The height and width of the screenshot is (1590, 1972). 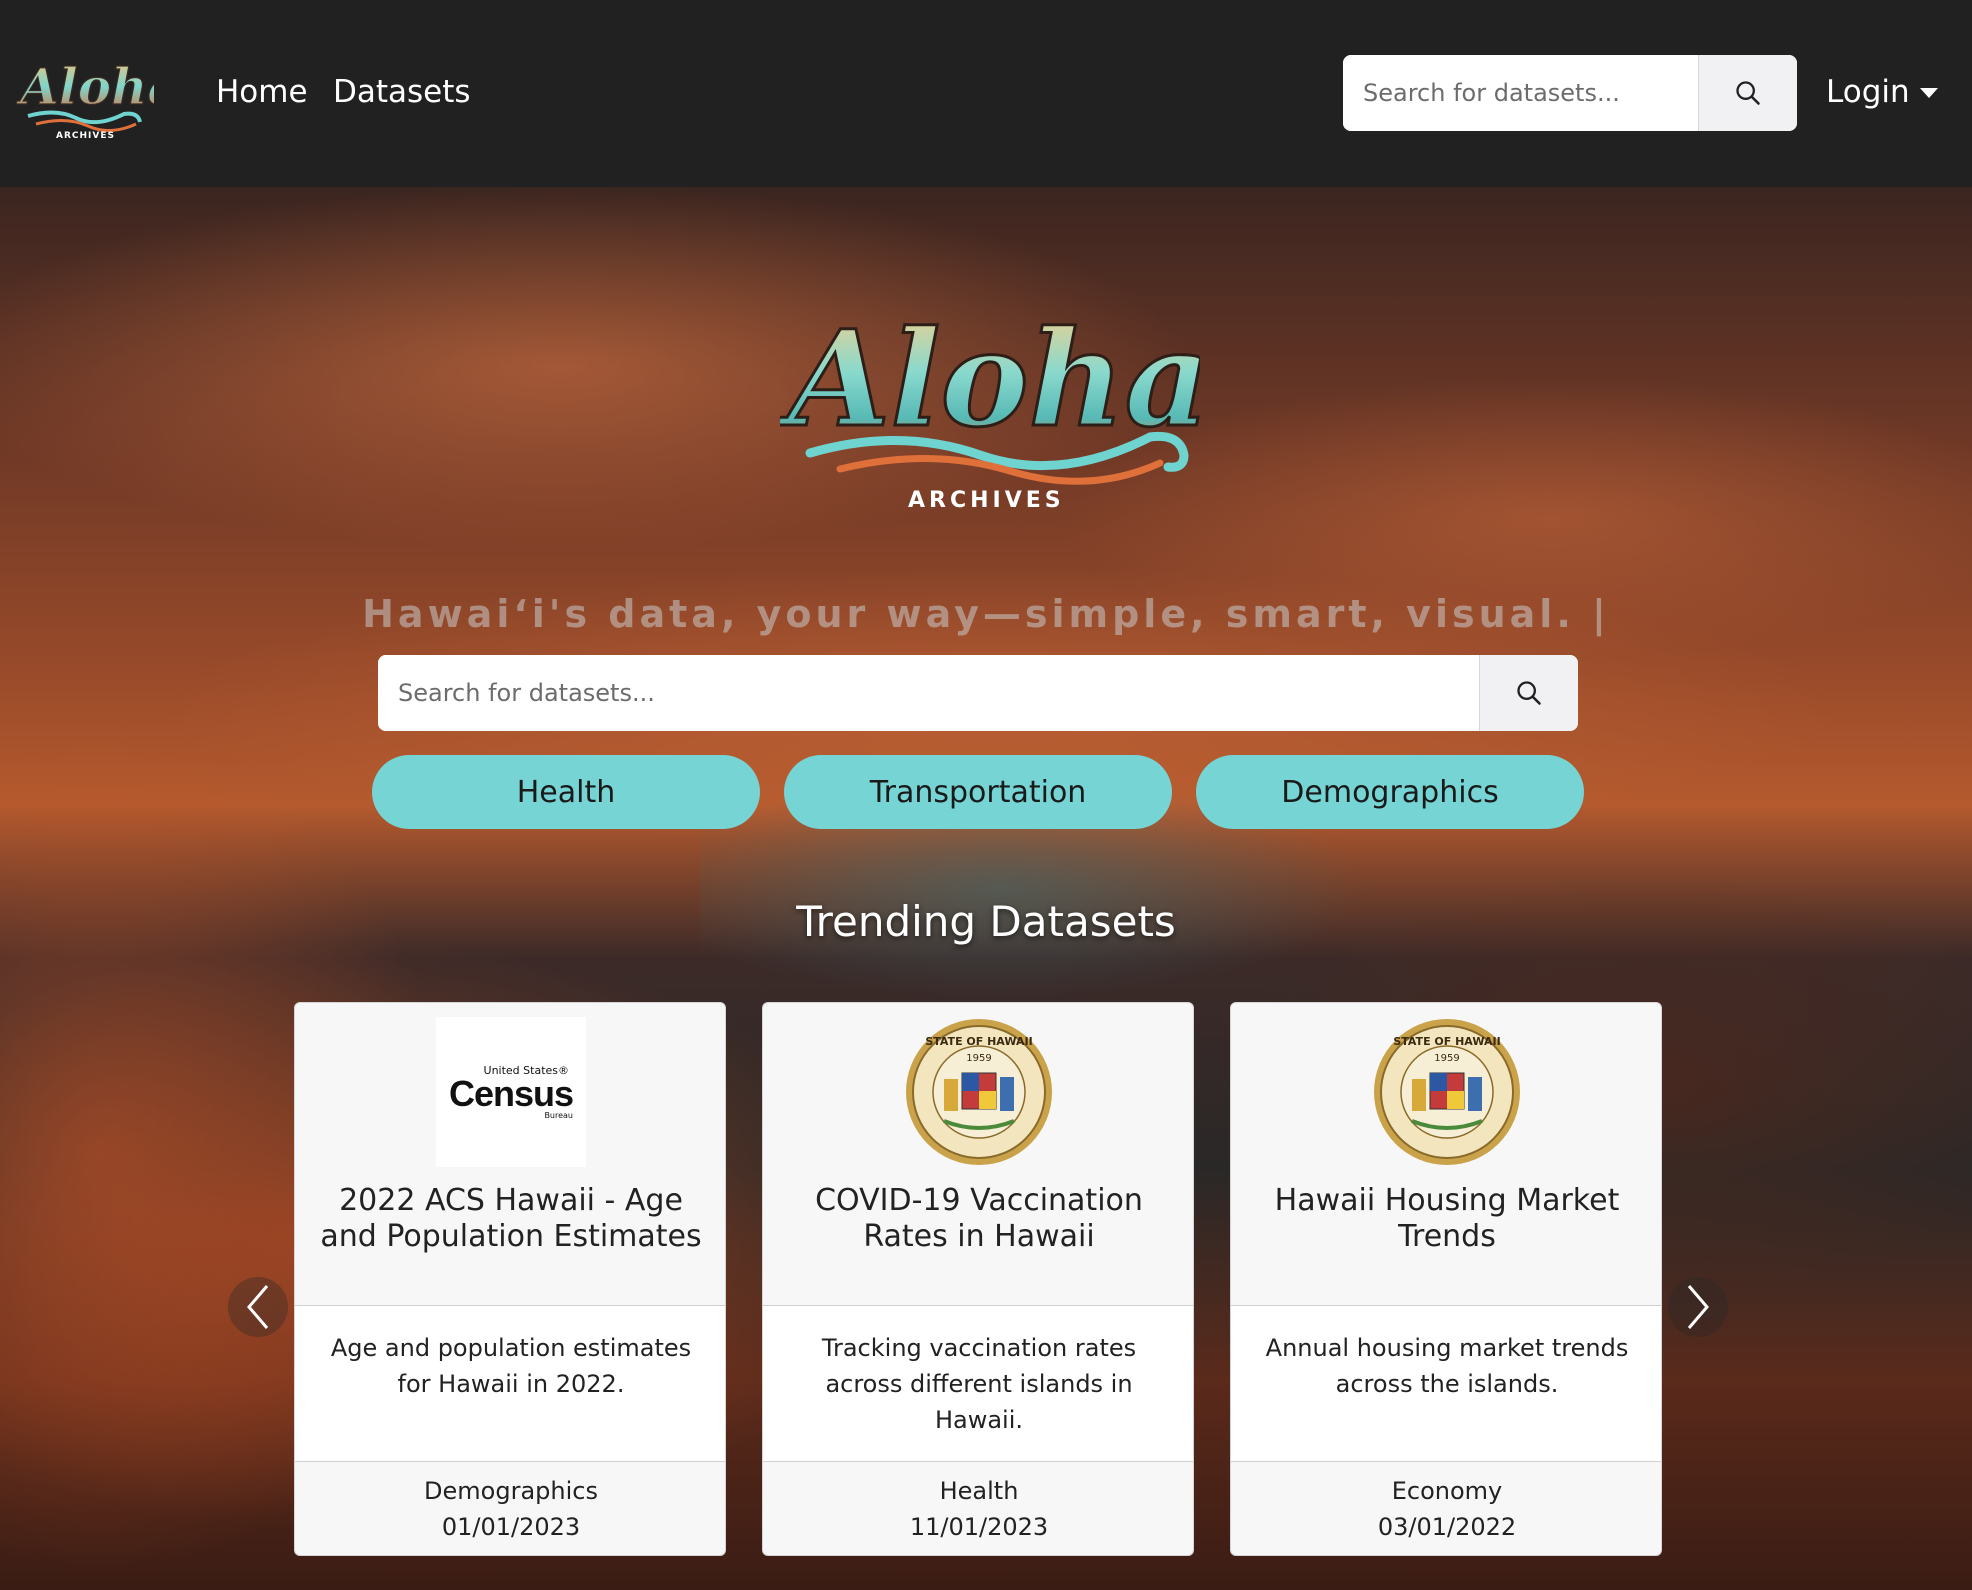 I want to click on carousel-next-button, so click(x=1698, y=1307).